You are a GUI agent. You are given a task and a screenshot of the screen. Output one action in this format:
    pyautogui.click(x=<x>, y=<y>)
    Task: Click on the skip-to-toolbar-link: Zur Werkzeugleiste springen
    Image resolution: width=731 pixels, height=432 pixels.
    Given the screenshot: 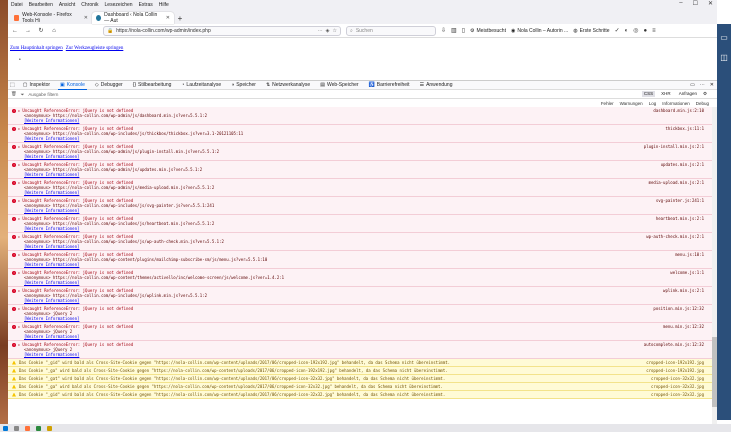 What is the action you would take?
    pyautogui.click(x=95, y=48)
    